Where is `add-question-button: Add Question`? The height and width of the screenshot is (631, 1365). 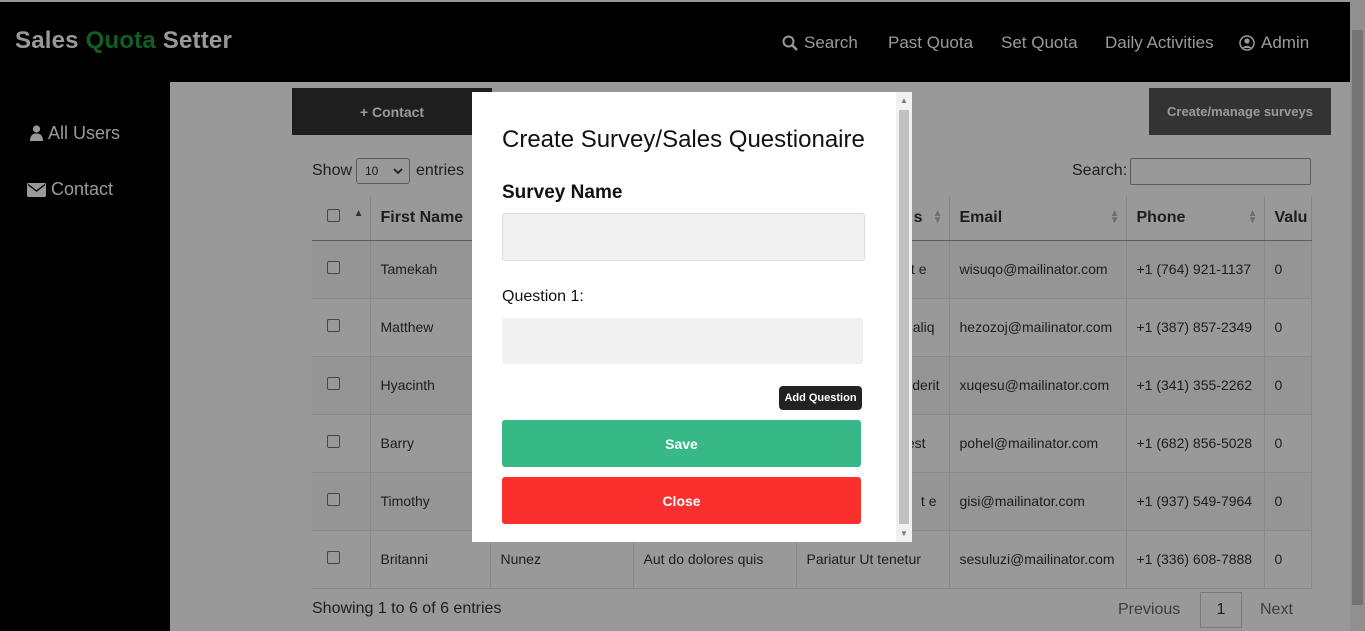
add-question-button: Add Question is located at coordinates (820, 398).